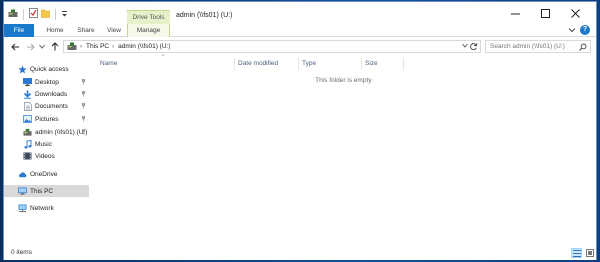  I want to click on maximize-icon, so click(545, 13).